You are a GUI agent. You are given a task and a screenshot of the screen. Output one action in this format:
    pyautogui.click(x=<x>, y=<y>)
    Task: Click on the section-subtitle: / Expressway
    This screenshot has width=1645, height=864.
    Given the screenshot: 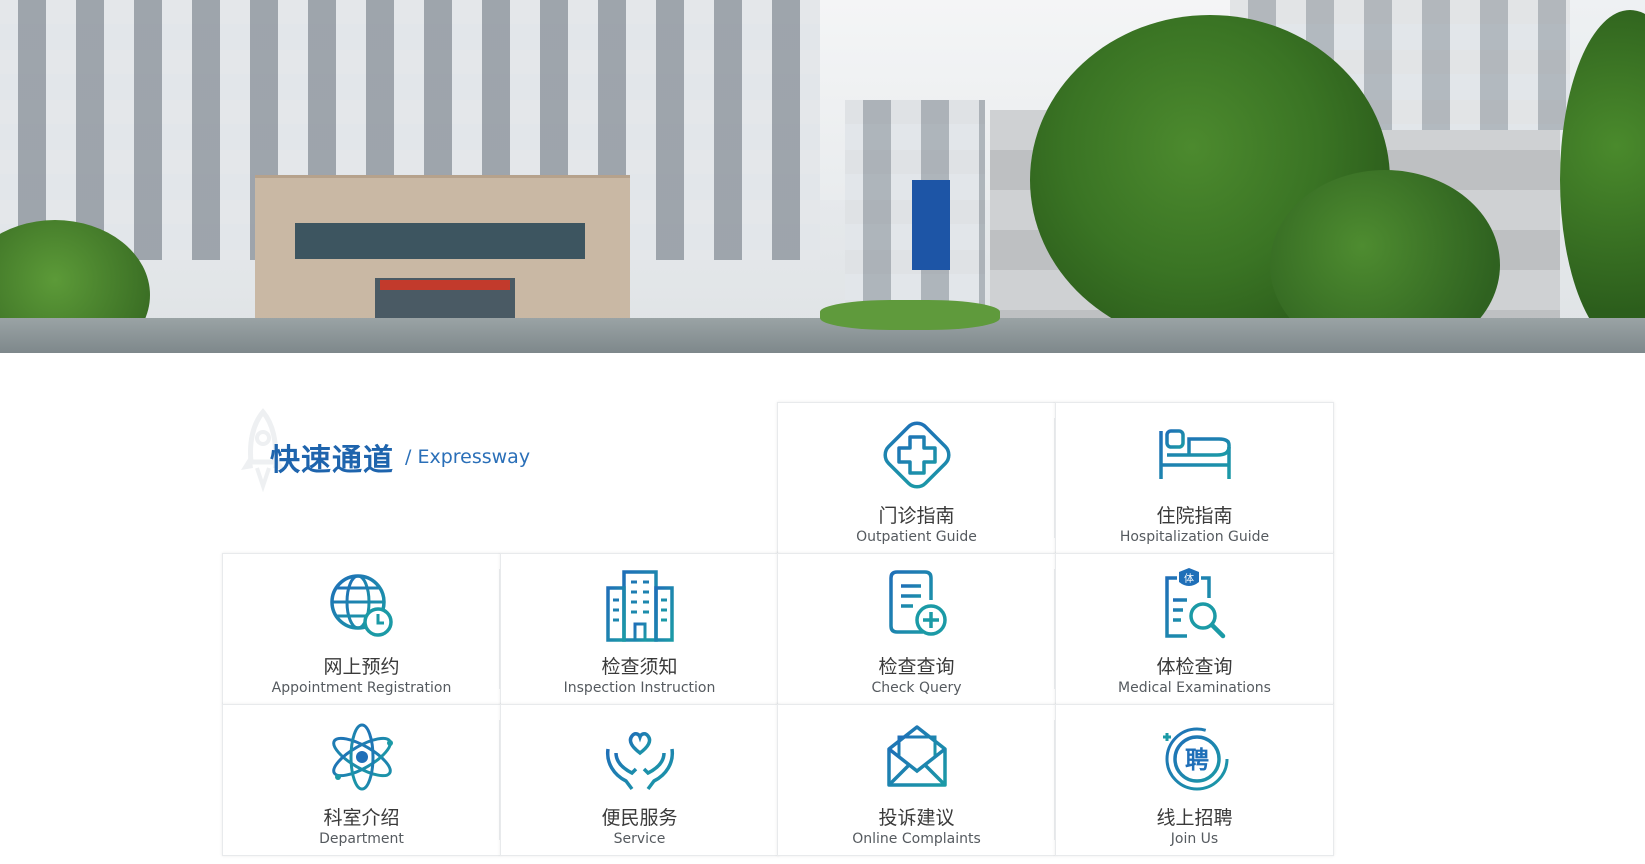 What is the action you would take?
    pyautogui.click(x=468, y=457)
    